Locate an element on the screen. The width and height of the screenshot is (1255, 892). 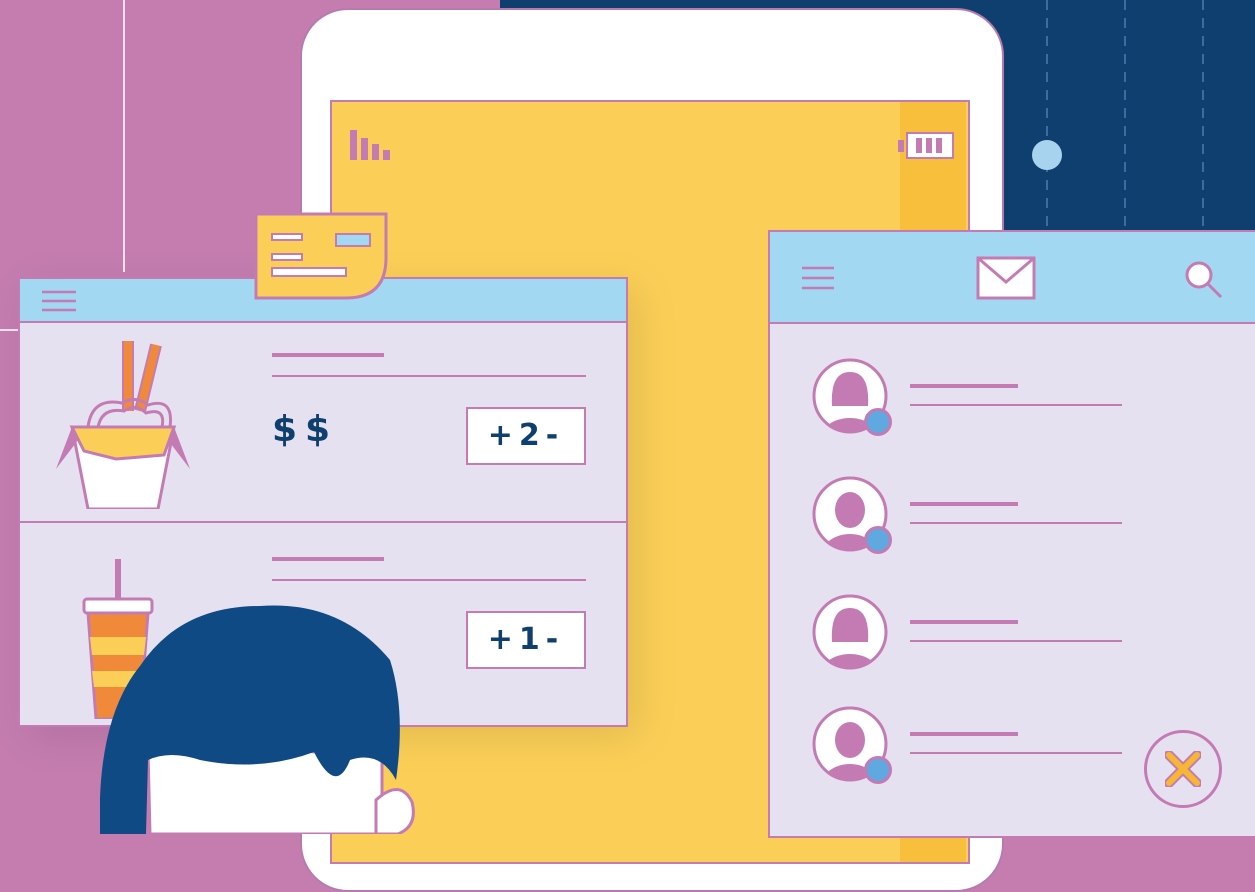
search-icon is located at coordinates (1204, 280).